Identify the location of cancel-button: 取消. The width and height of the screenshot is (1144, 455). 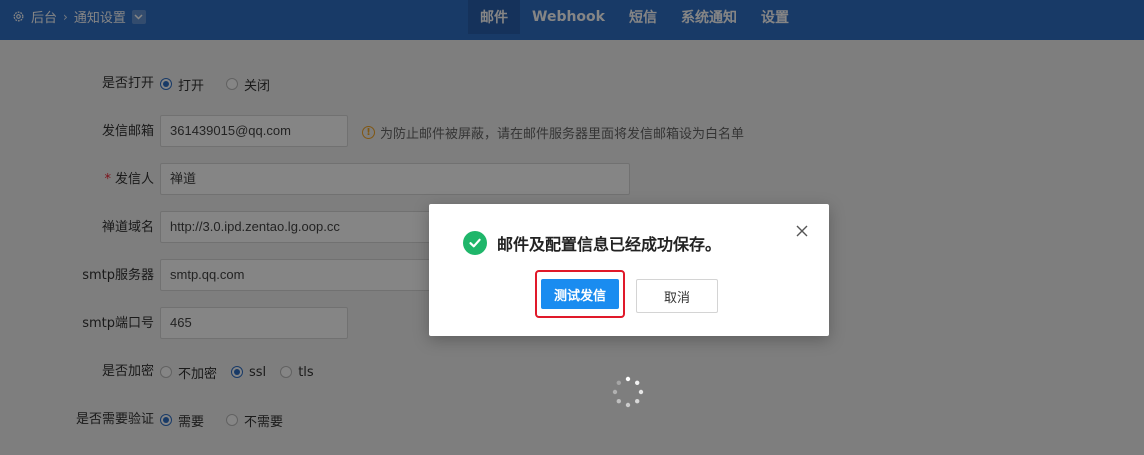
(677, 296).